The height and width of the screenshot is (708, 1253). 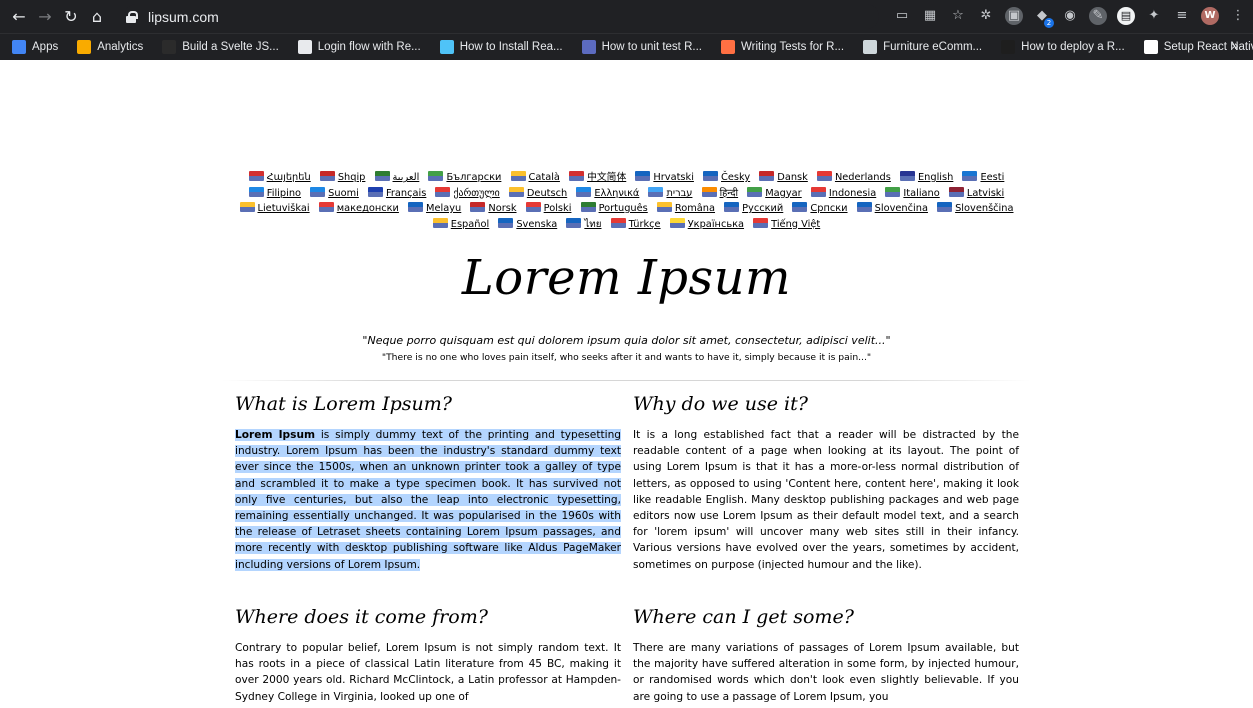 I want to click on language-link: Lietuviškai, so click(x=274, y=209).